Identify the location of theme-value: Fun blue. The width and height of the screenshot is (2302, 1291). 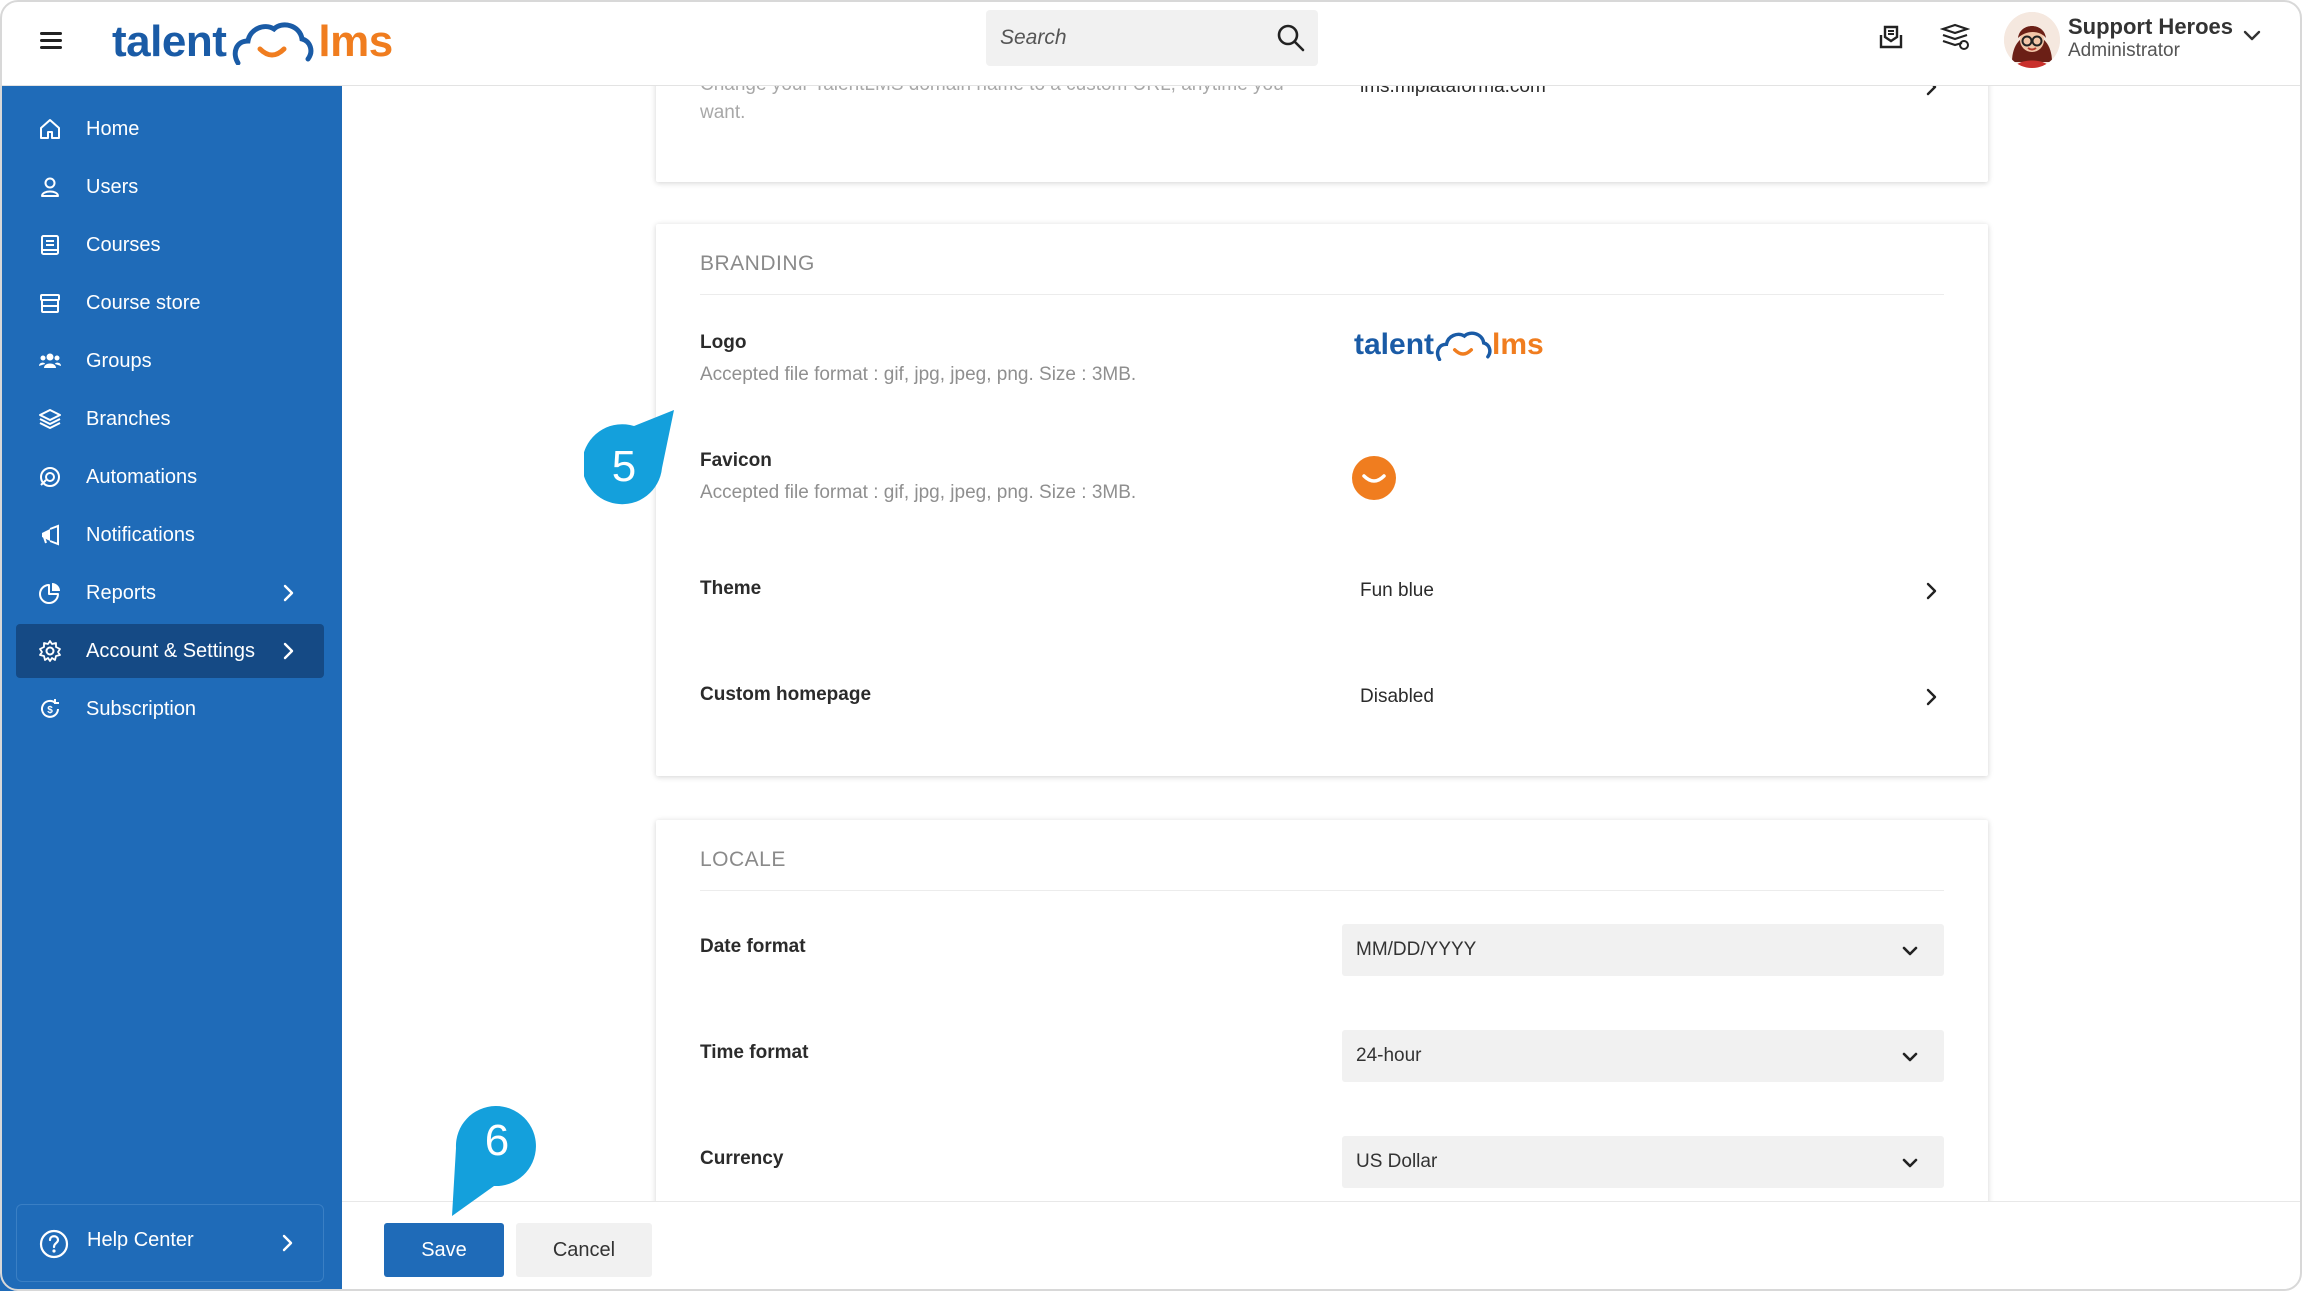
(1397, 591).